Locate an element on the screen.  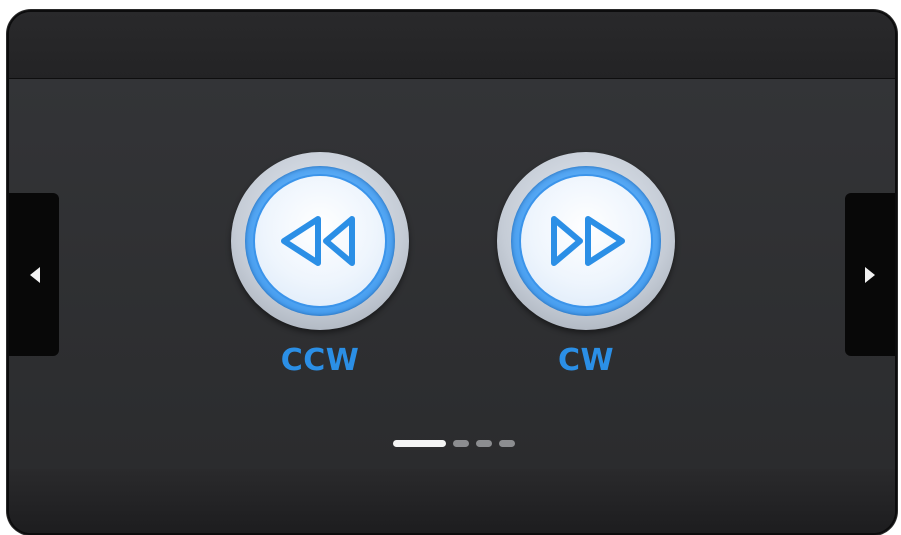
ccw-button-ring is located at coordinates (320, 241).